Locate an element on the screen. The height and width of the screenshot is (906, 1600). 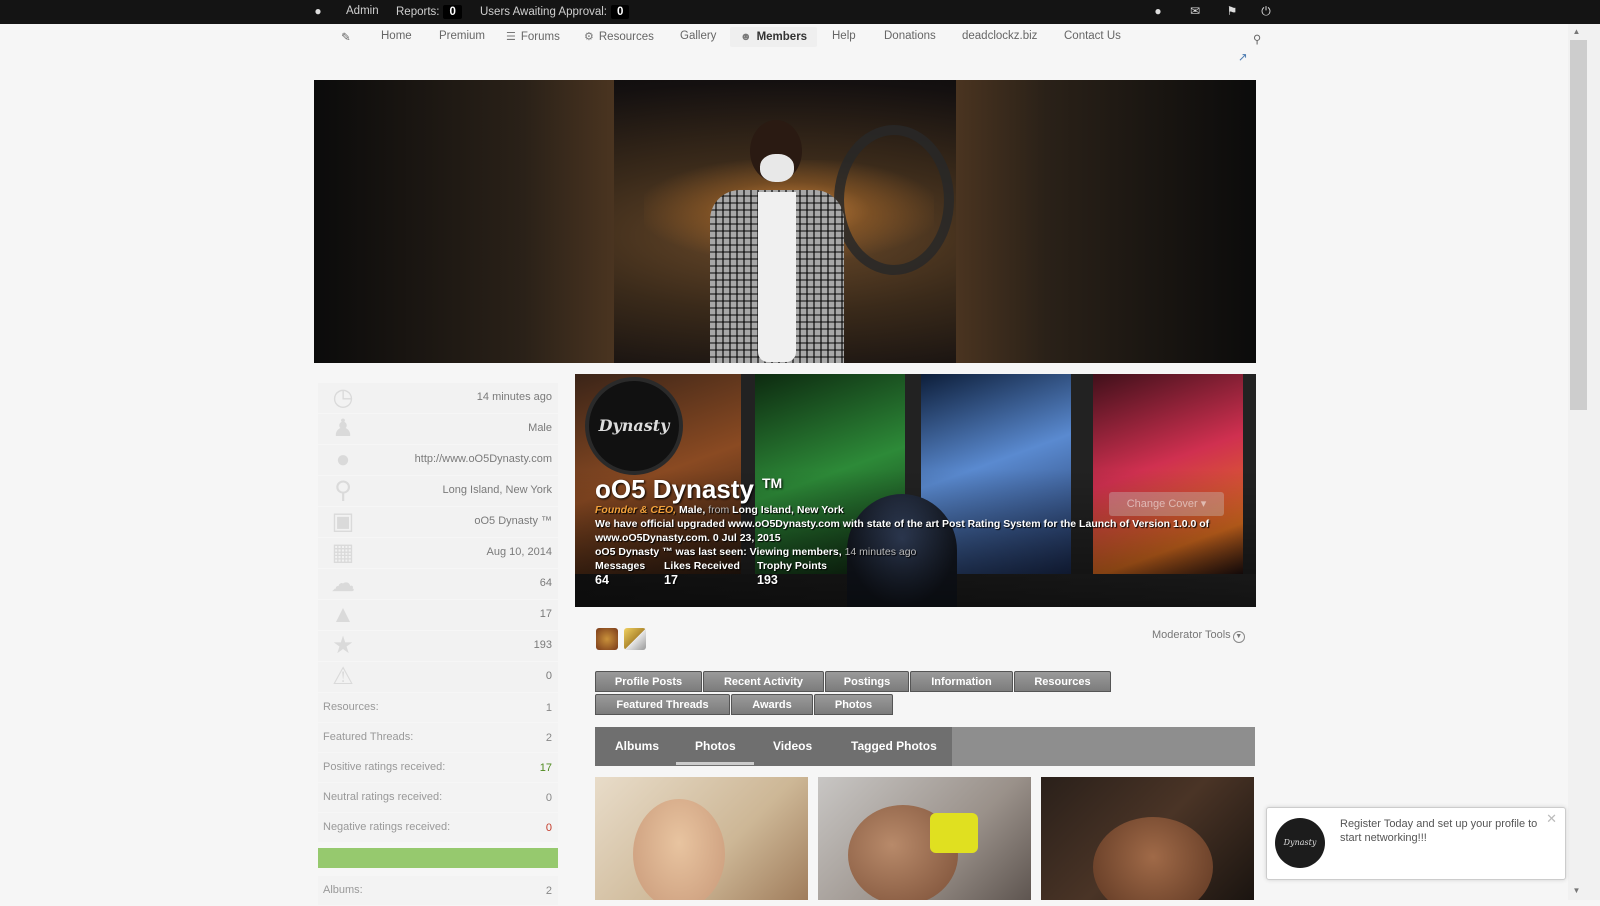
notification-avatar: Dynasty is located at coordinates (1300, 843).